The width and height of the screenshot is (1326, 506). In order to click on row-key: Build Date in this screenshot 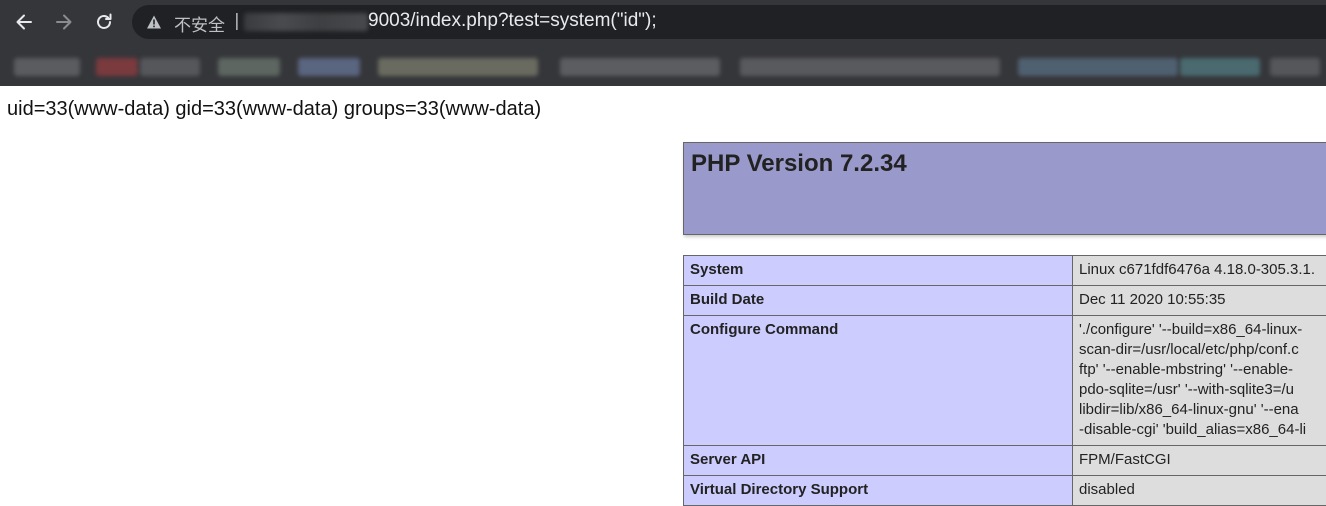, I will do `click(878, 301)`.